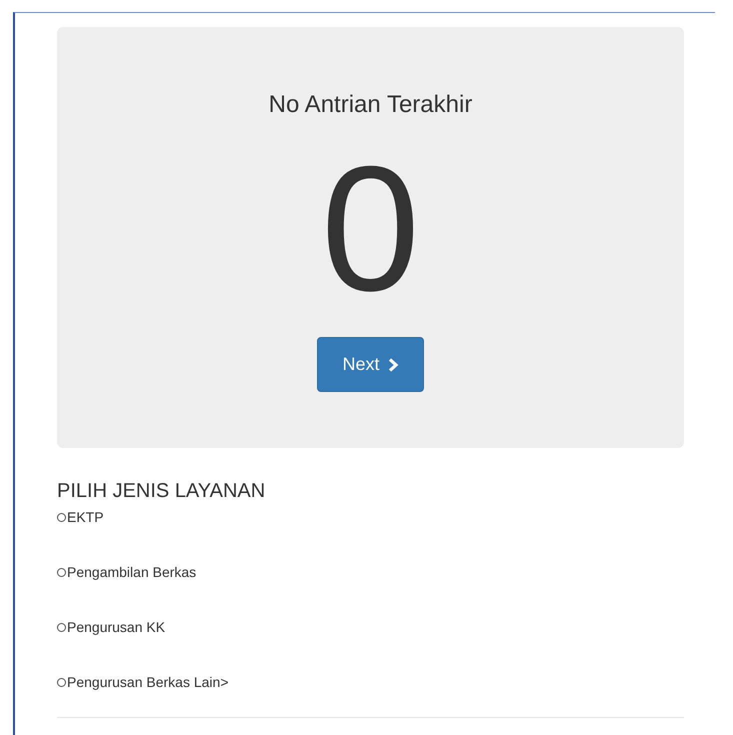  Describe the element at coordinates (386, 572) in the screenshot. I see `service-option: Pengambilan Berkas` at that location.